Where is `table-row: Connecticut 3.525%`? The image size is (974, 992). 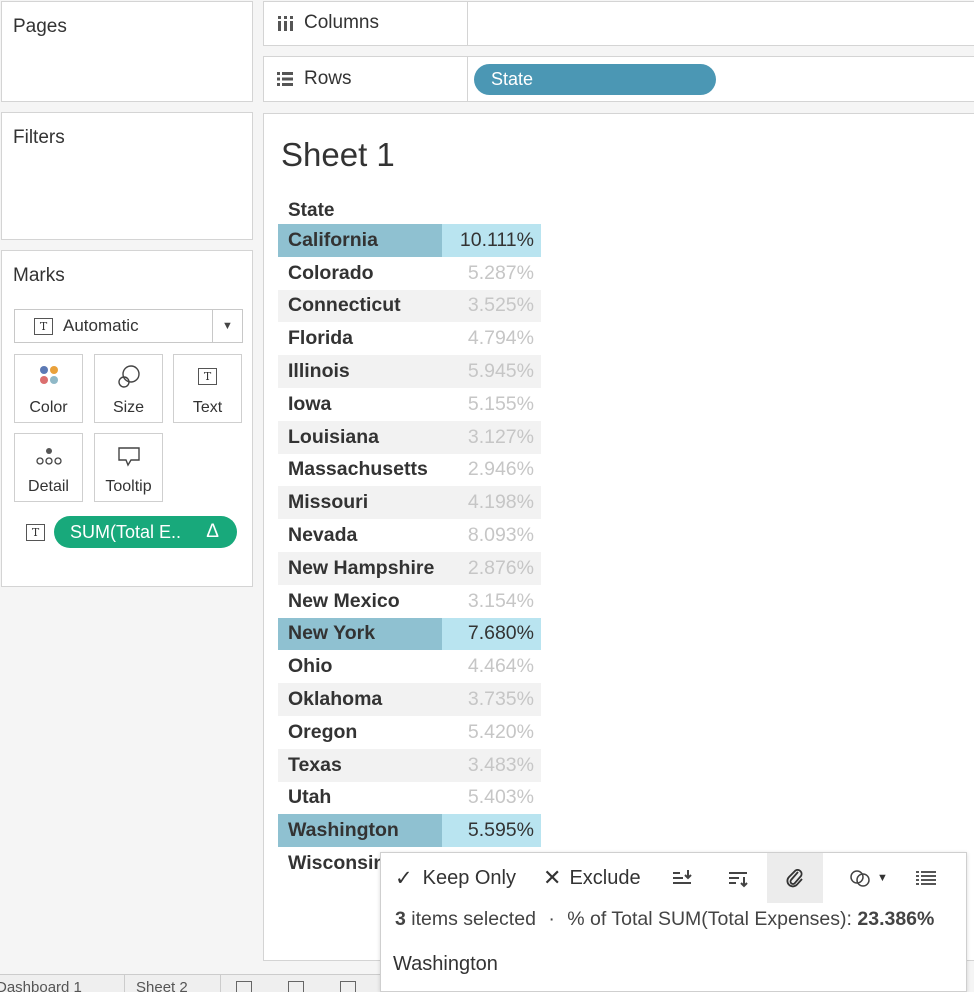
table-row: Connecticut 3.525% is located at coordinates (409, 306).